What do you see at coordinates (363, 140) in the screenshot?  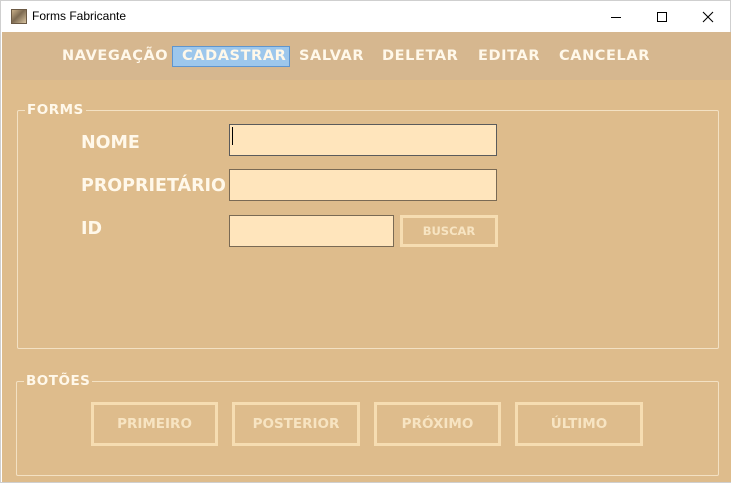 I see `nome-field` at bounding box center [363, 140].